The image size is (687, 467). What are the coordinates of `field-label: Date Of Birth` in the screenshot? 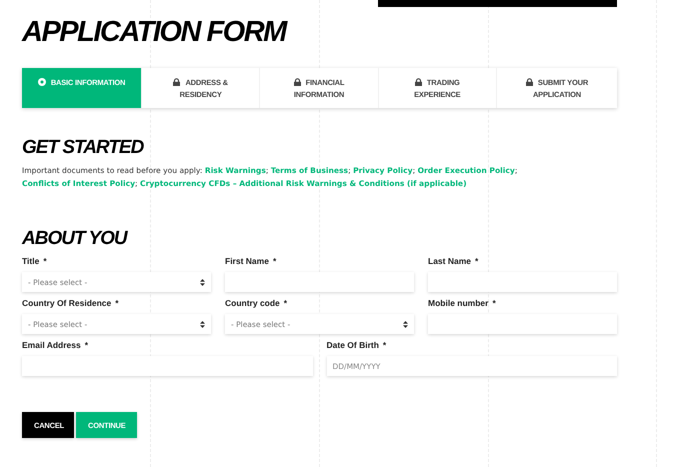 It's located at (352, 345).